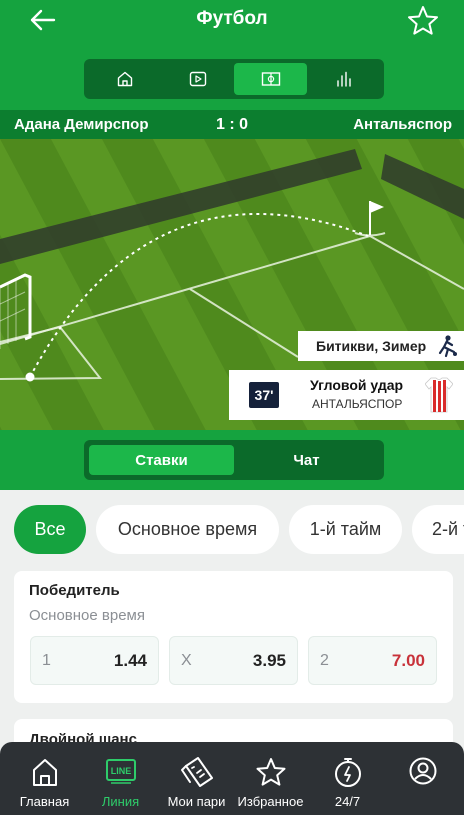 The width and height of the screenshot is (464, 815). I want to click on stats-icon, so click(343, 79).